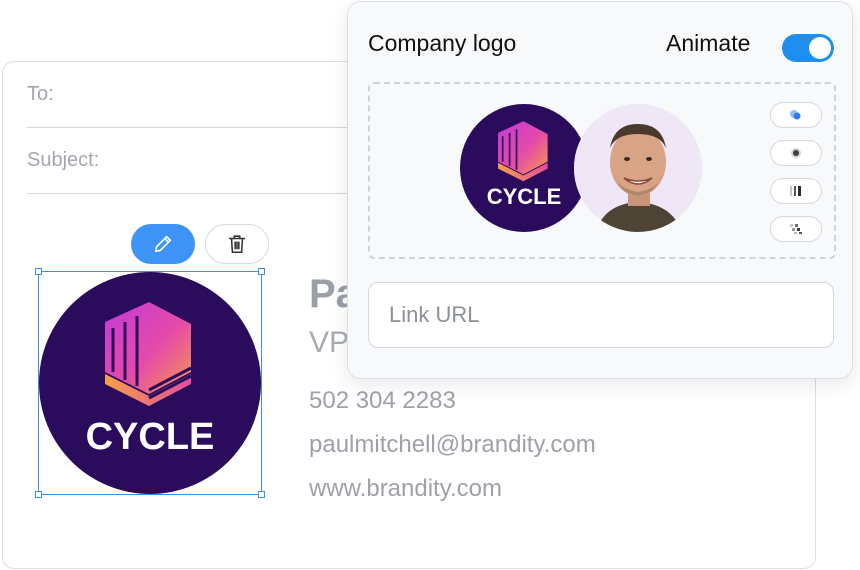 The image size is (860, 570). What do you see at coordinates (405, 488) in the screenshot?
I see `signature-website: www.brandity.com` at bounding box center [405, 488].